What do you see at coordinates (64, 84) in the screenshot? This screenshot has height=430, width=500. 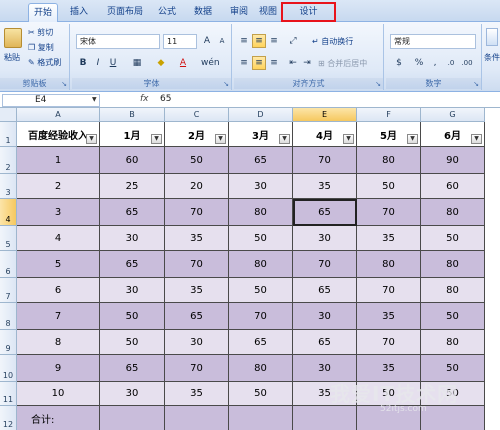 I see `clipboard-launcher-icon: ↘` at bounding box center [64, 84].